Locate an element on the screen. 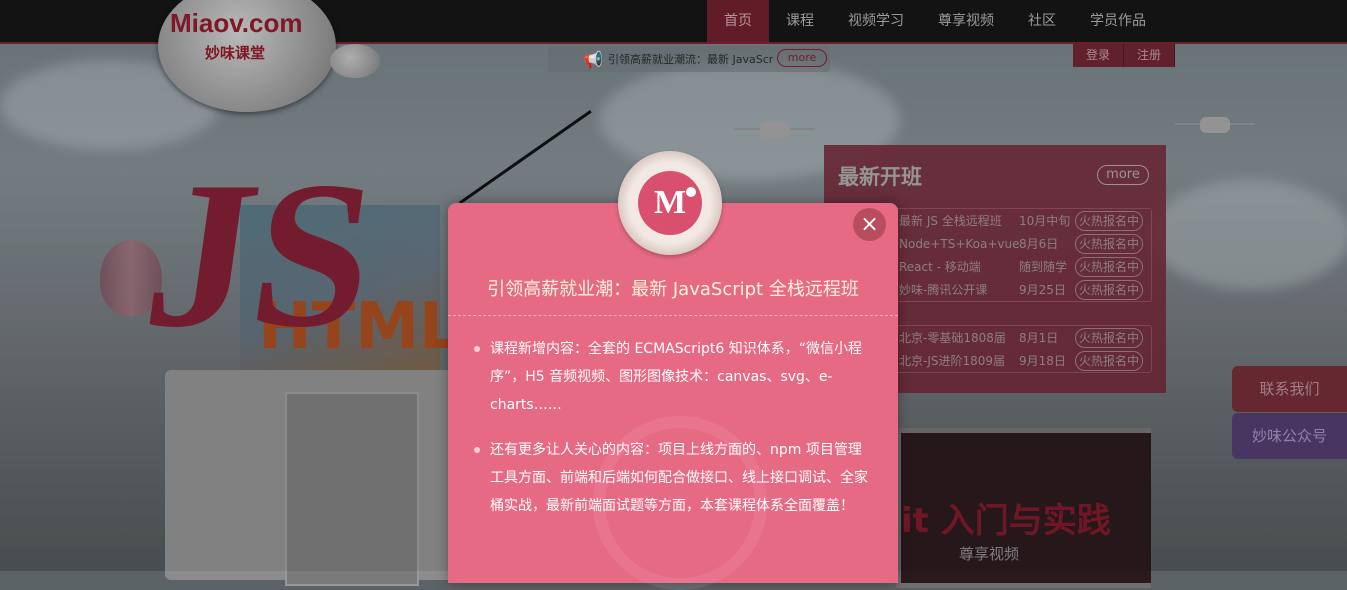 Image resolution: width=1347 pixels, height=590 pixels. modal-title: 引领高薪就业潮：最新 JavaScript 全栈远程班 is located at coordinates (673, 289).